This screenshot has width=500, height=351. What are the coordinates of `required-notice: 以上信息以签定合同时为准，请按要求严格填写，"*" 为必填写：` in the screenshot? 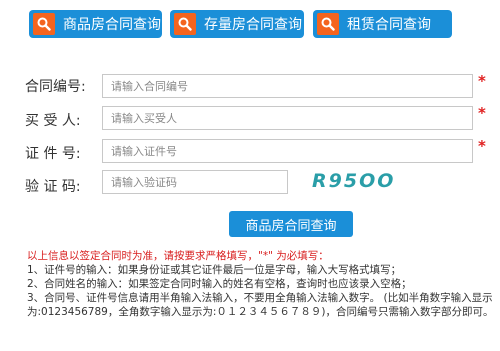 It's located at (178, 256).